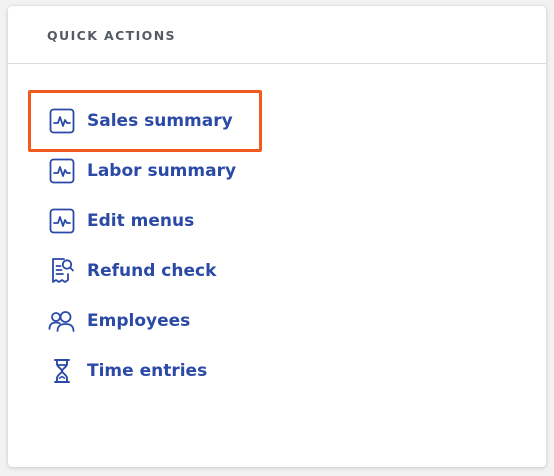  Describe the element at coordinates (162, 171) in the screenshot. I see `action-label: Labor summary` at that location.